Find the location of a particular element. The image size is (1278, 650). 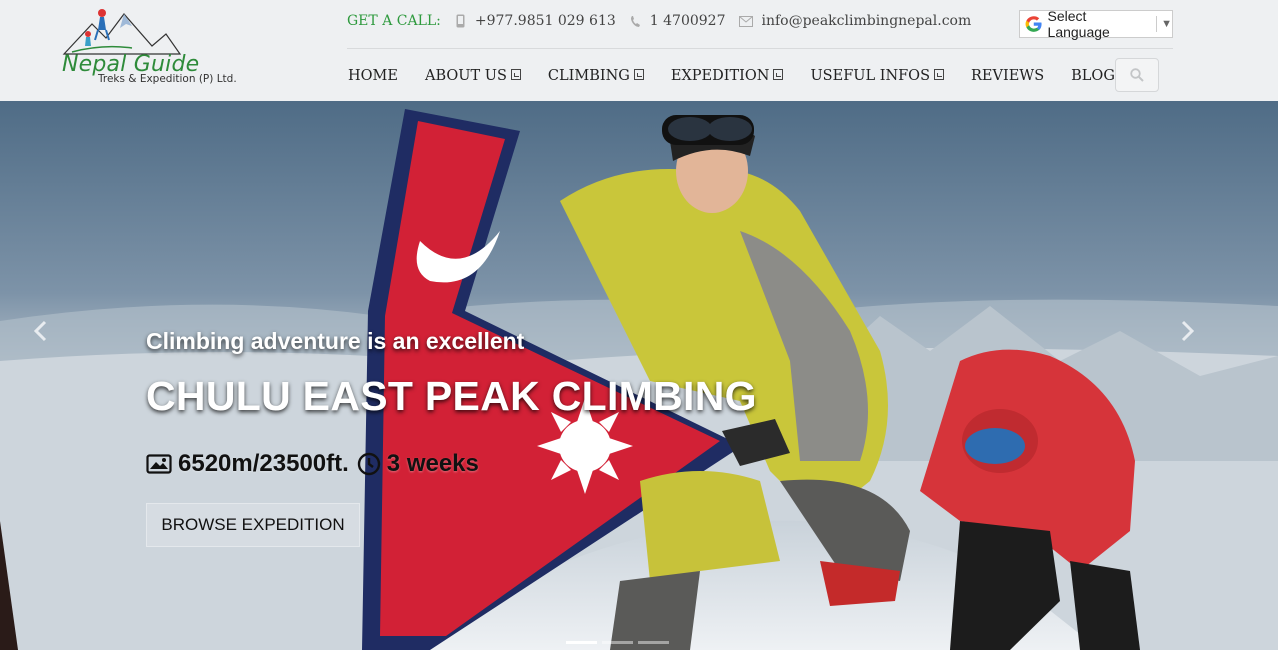

clock-icon is located at coordinates (368, 464).